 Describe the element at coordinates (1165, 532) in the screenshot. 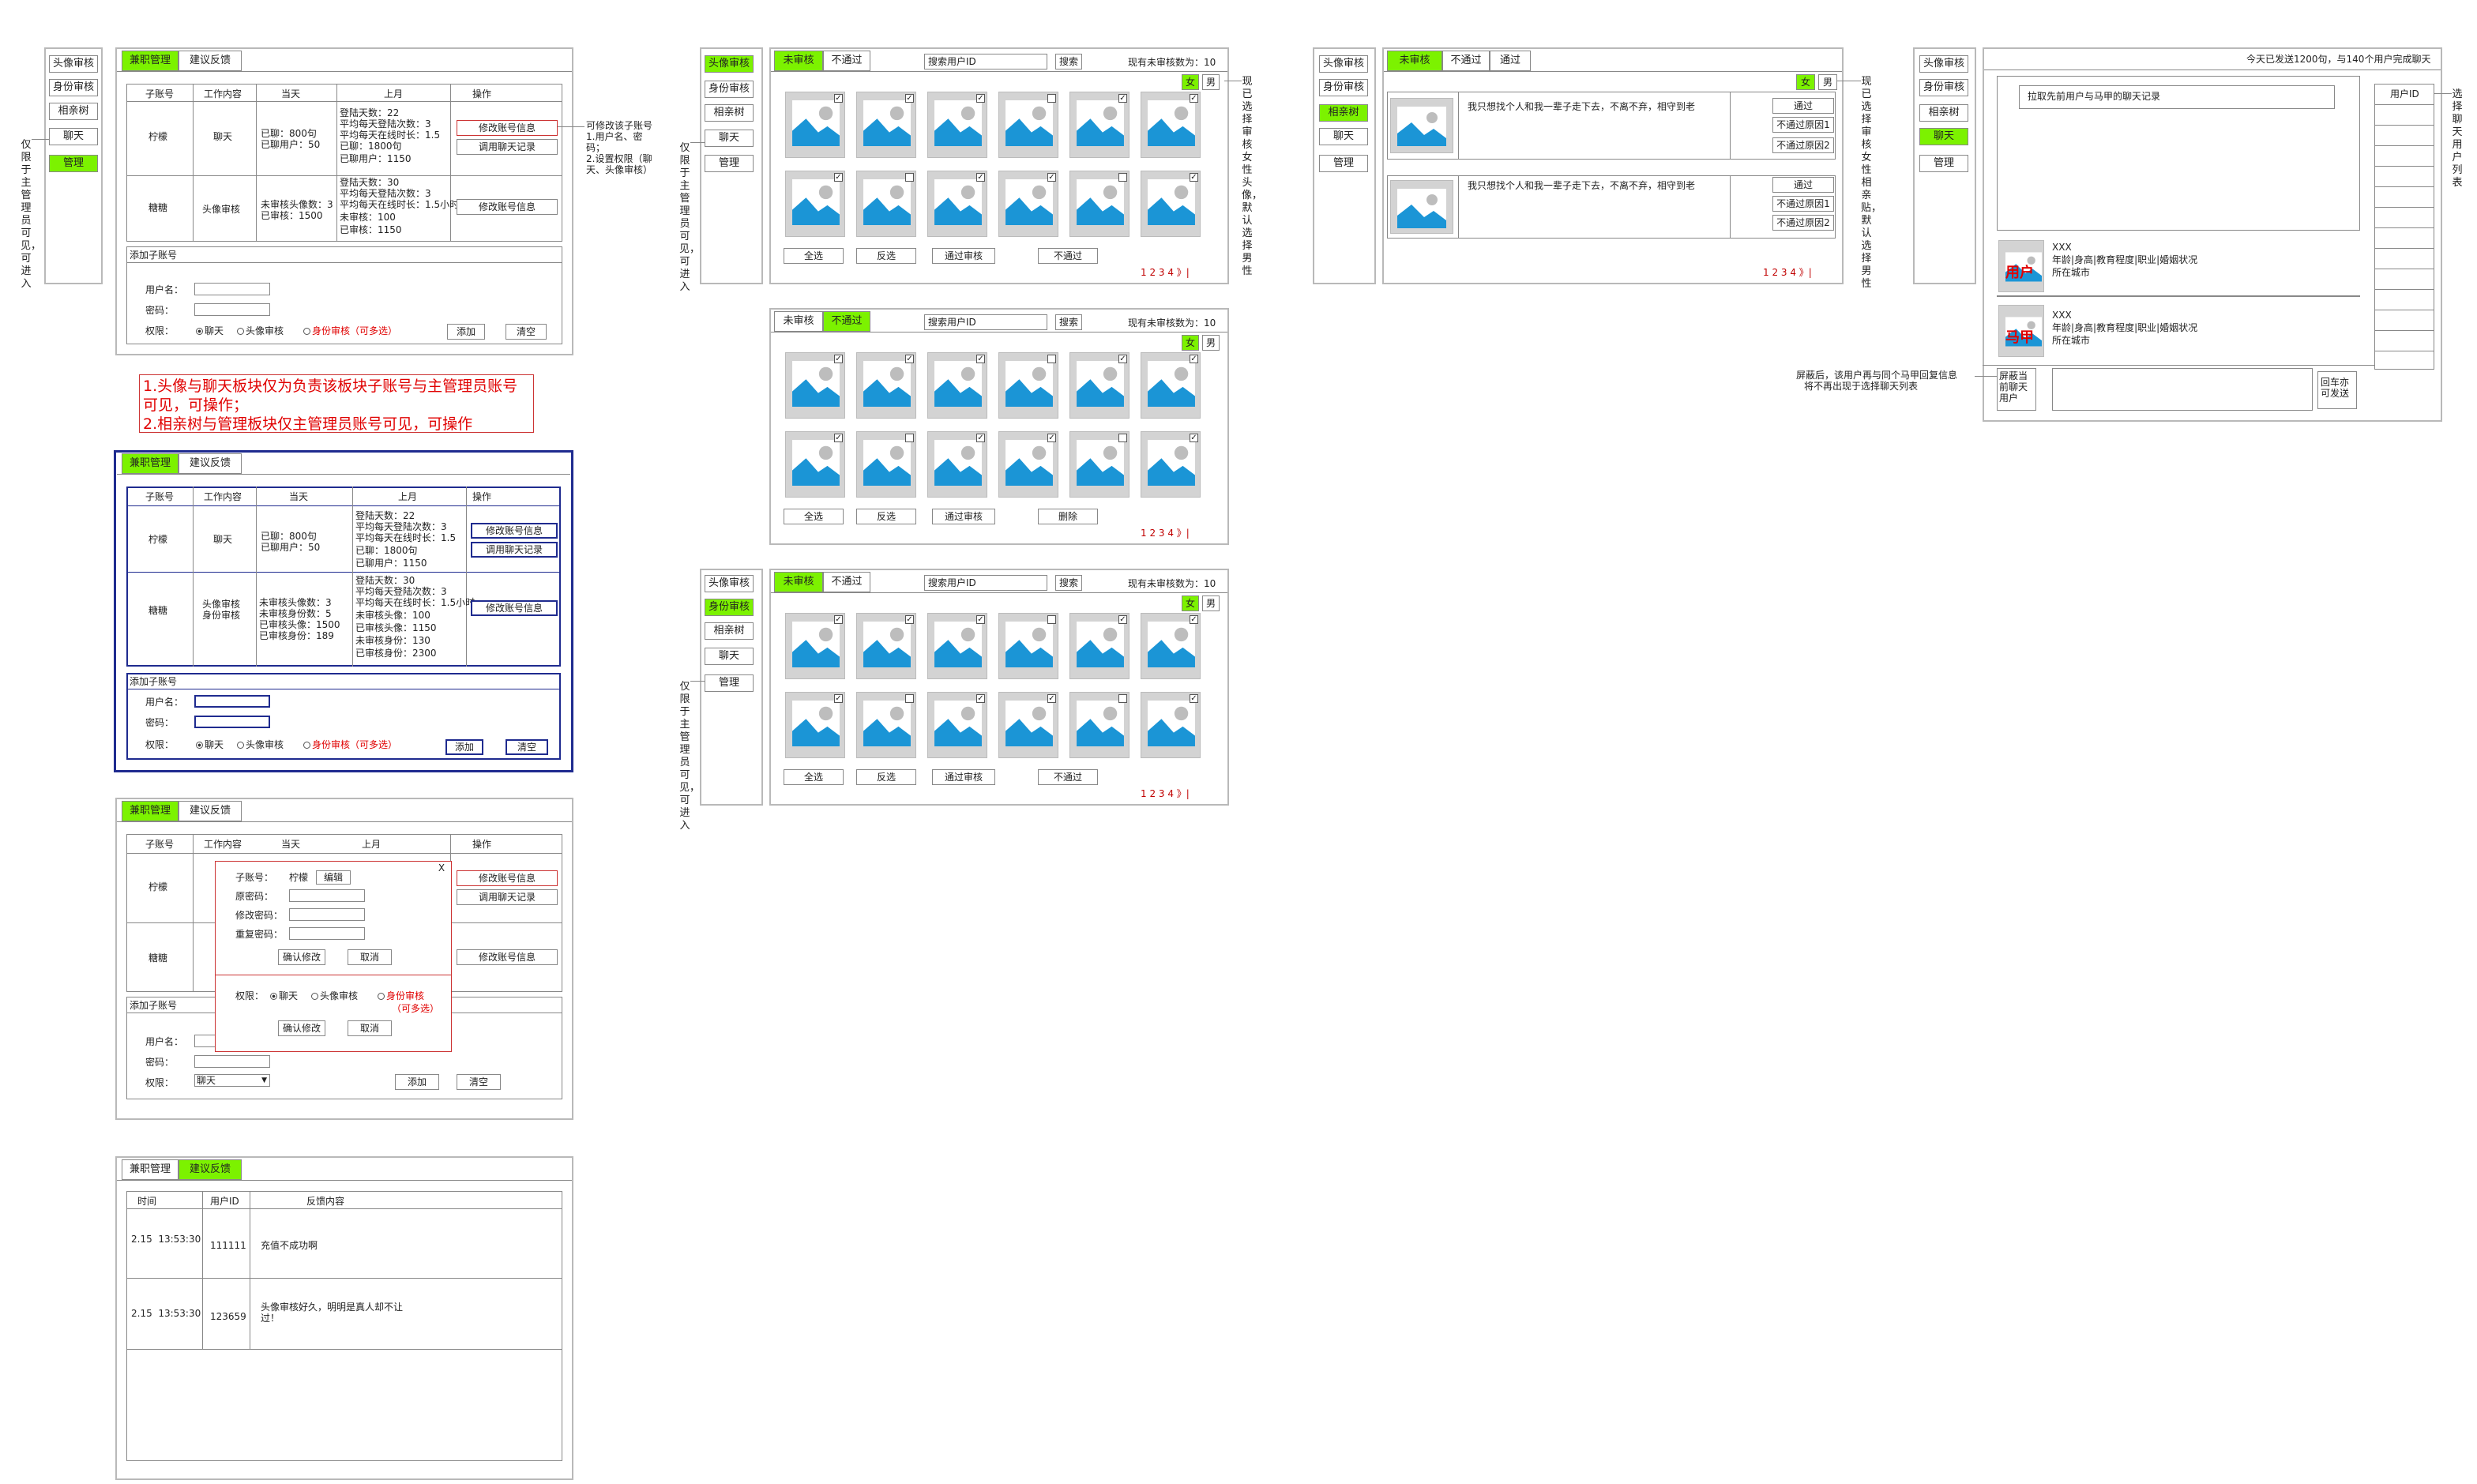

I see `pager: 1 2 3 4 》|` at that location.